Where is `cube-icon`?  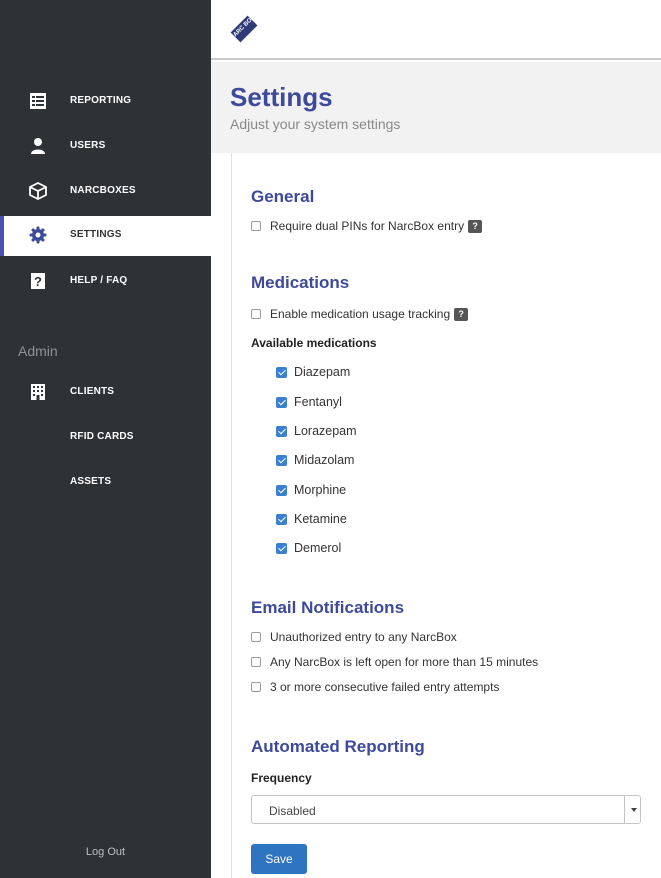 cube-icon is located at coordinates (38, 191).